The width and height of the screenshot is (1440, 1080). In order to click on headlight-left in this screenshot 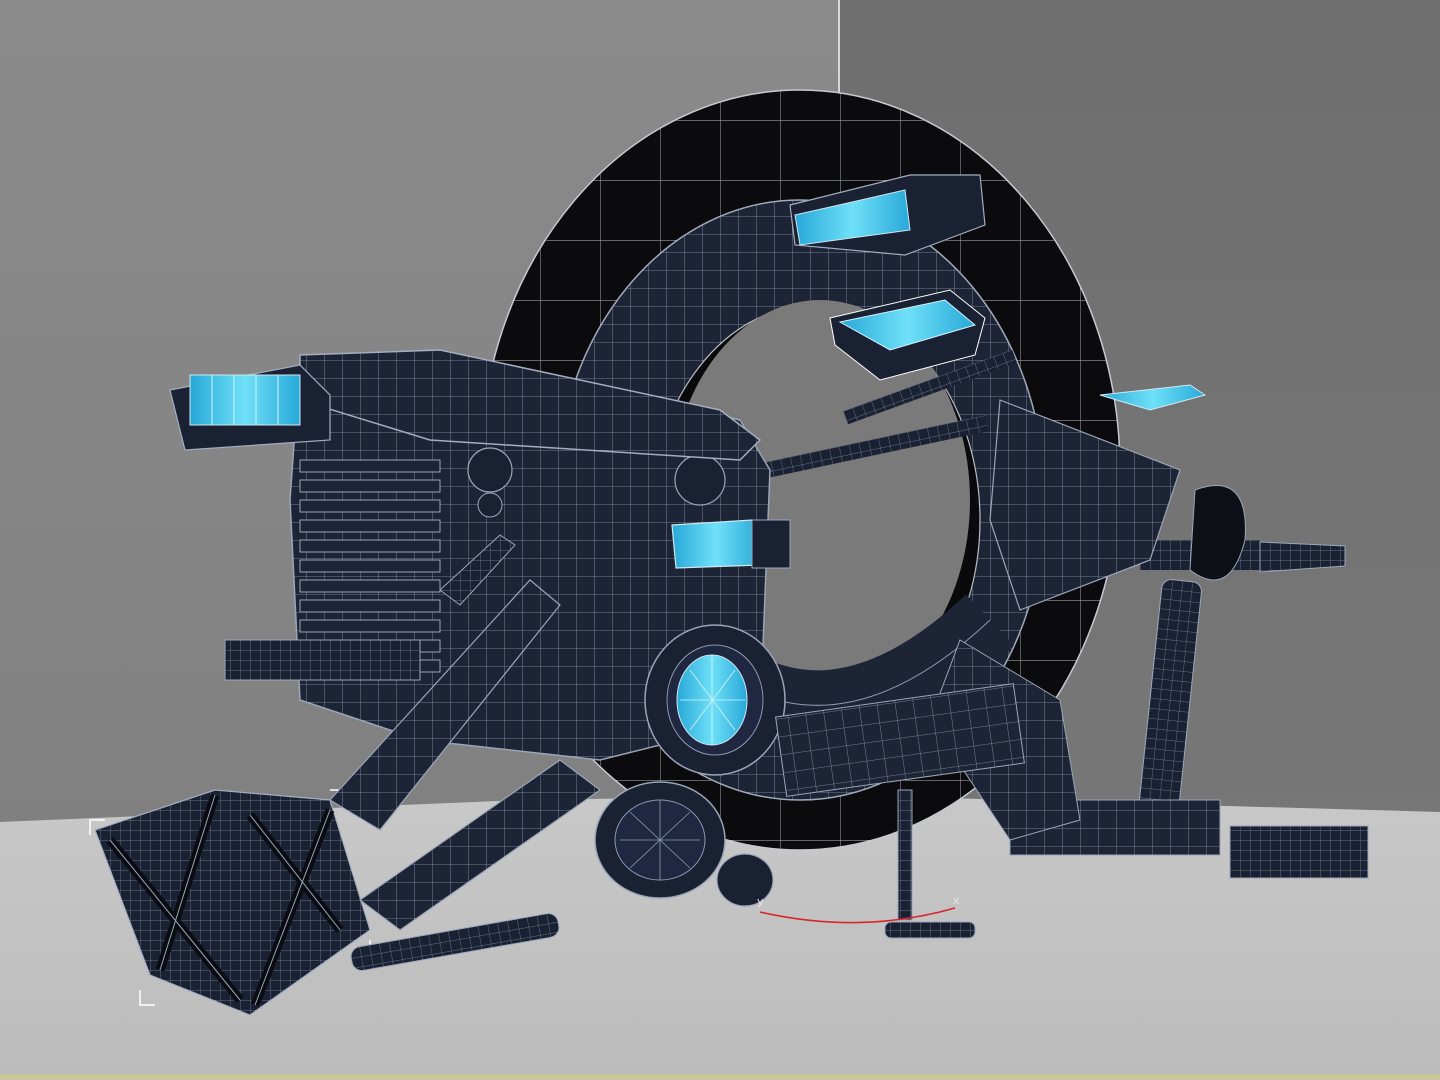, I will do `click(250, 407)`.